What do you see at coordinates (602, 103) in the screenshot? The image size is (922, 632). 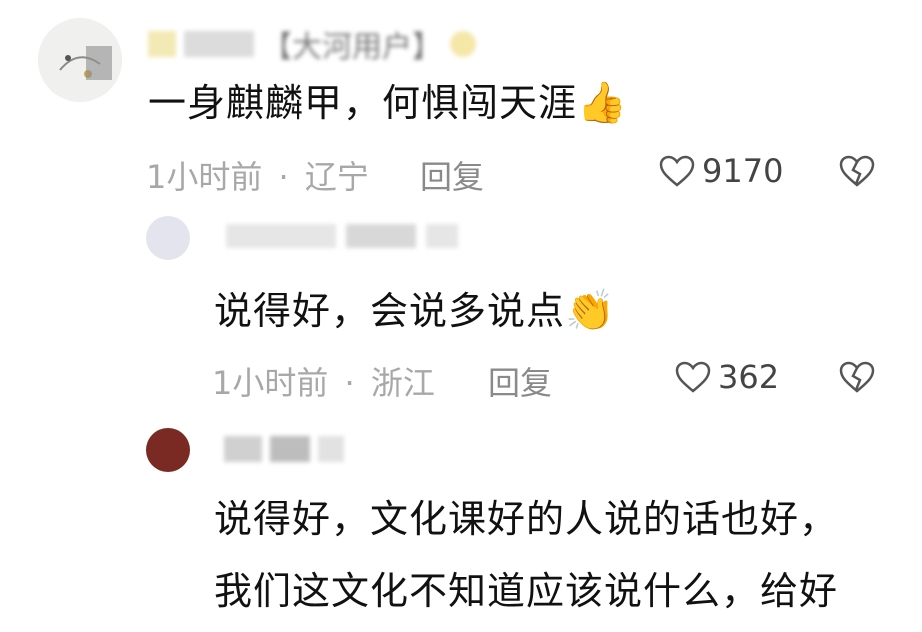 I see `thumbs-up-icon: 👍` at bounding box center [602, 103].